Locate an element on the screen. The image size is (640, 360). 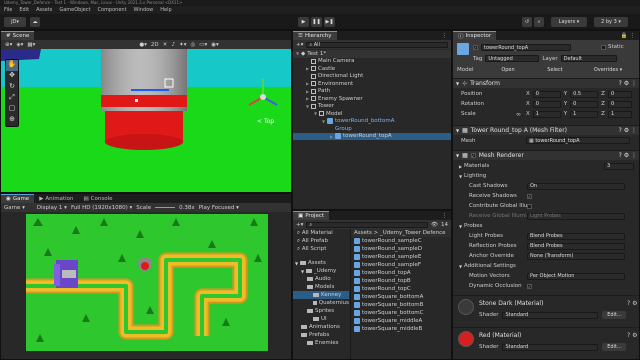
tab-scene: # Scene is located at coordinates (18, 35).